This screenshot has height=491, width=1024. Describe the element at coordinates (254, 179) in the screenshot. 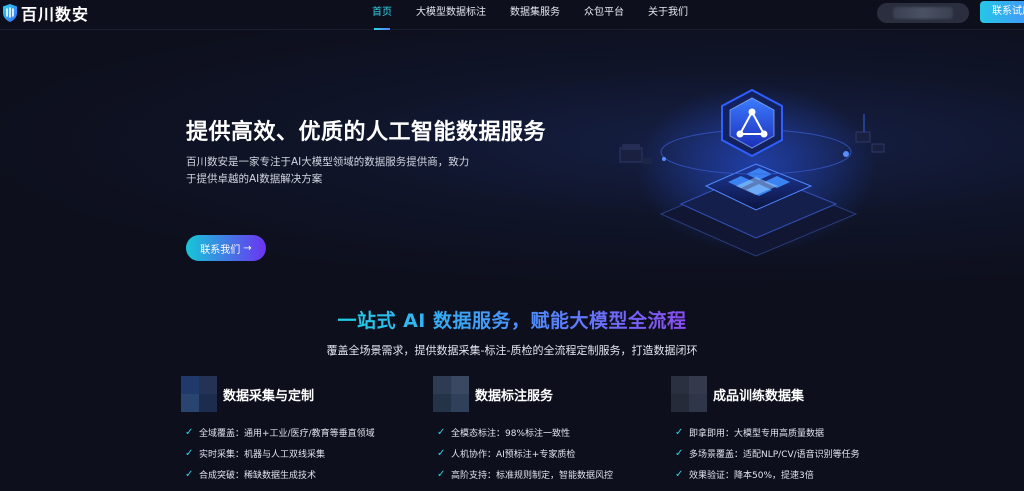

I see `hero-description-line-2: 于提供卓越的AI数据解决方案` at that location.